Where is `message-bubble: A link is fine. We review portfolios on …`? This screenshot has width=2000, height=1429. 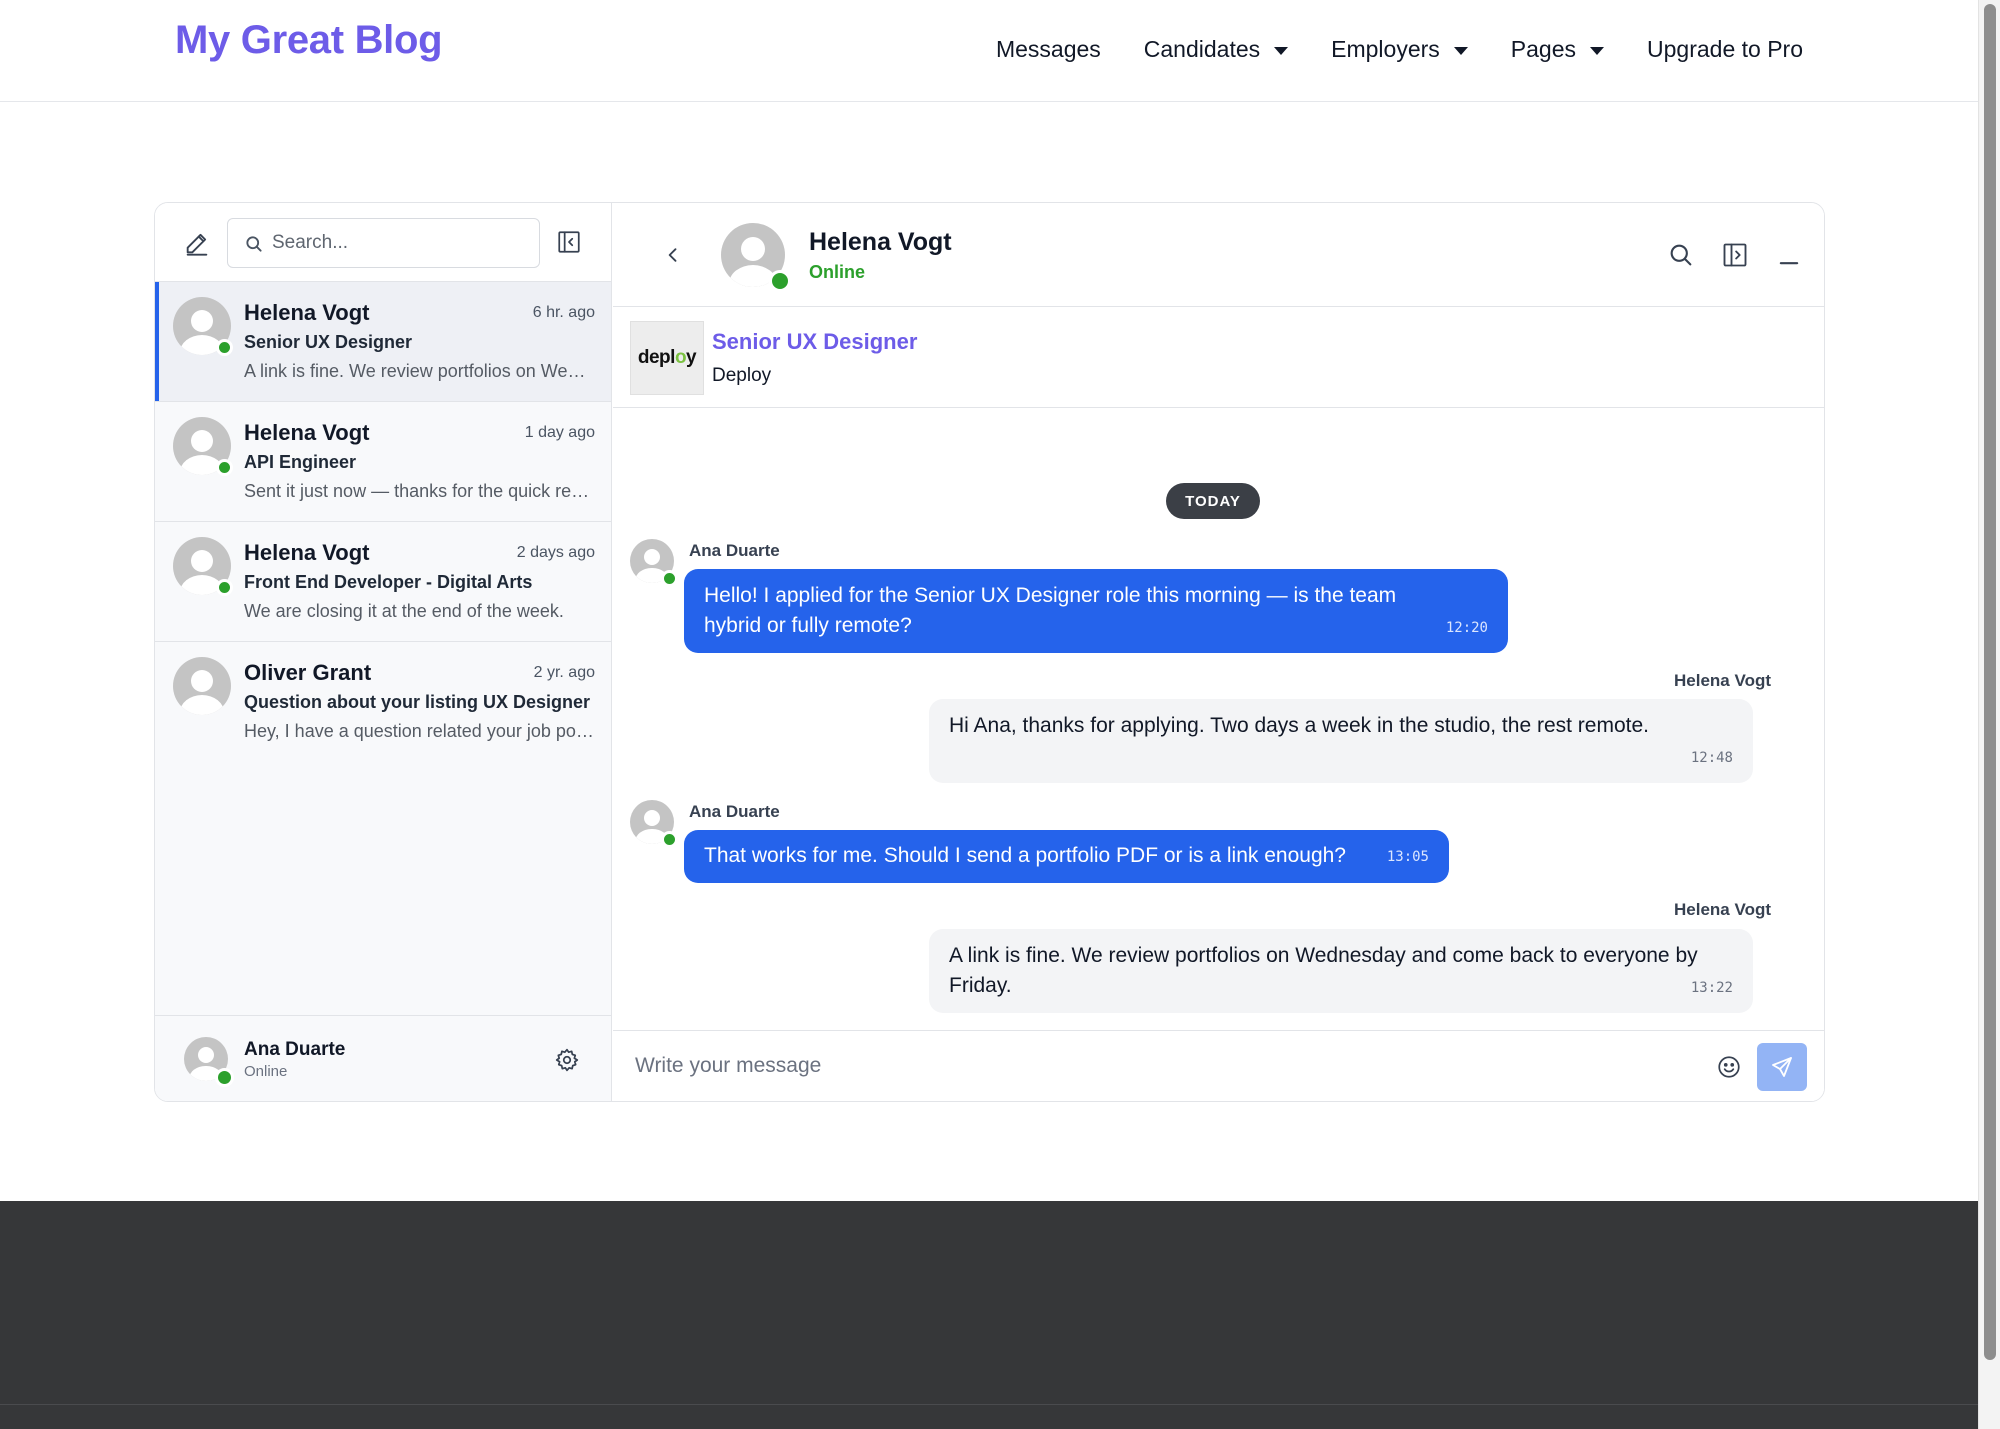
message-bubble: A link is fine. We review portfolios on … is located at coordinates (1341, 971).